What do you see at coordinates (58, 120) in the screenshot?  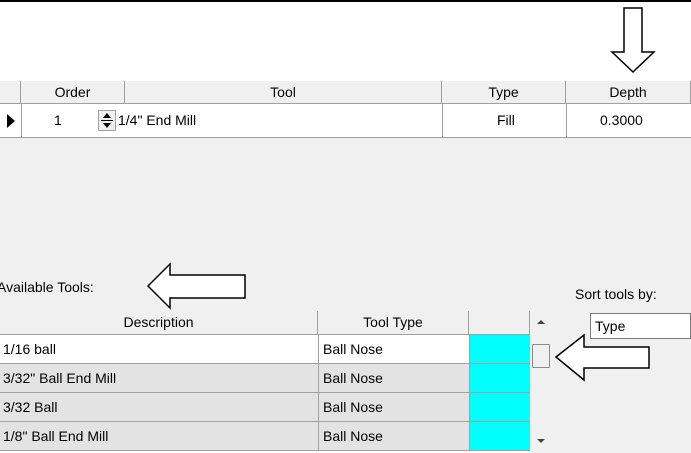 I see `order-value: 1` at bounding box center [58, 120].